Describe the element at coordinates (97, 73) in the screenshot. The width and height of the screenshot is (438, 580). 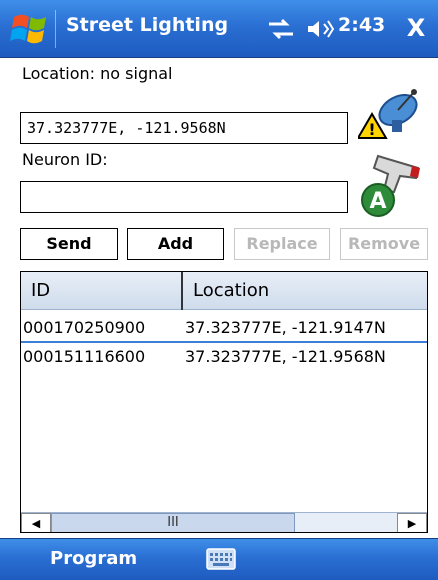
I see `location-label: Location: no signal` at that location.